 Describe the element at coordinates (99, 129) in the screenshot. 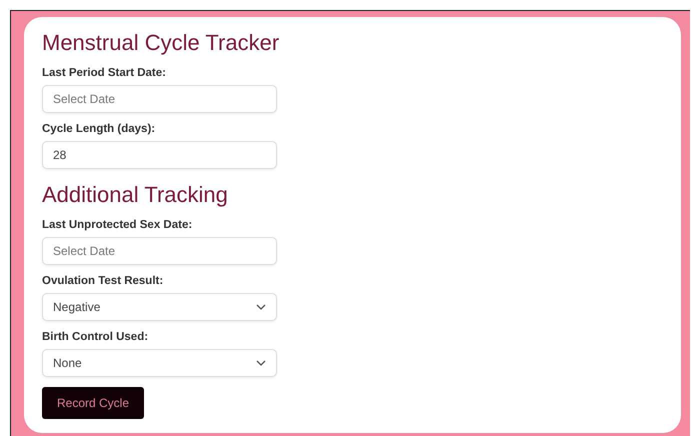

I see `field-label: Cycle Length (days):` at that location.